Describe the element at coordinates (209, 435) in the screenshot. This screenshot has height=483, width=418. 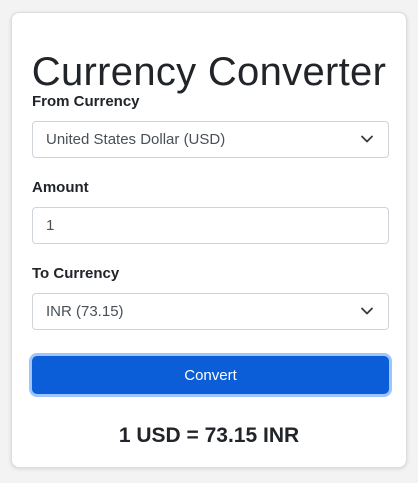
I see `conversion-result: 1 USD = 73.15 INR` at that location.